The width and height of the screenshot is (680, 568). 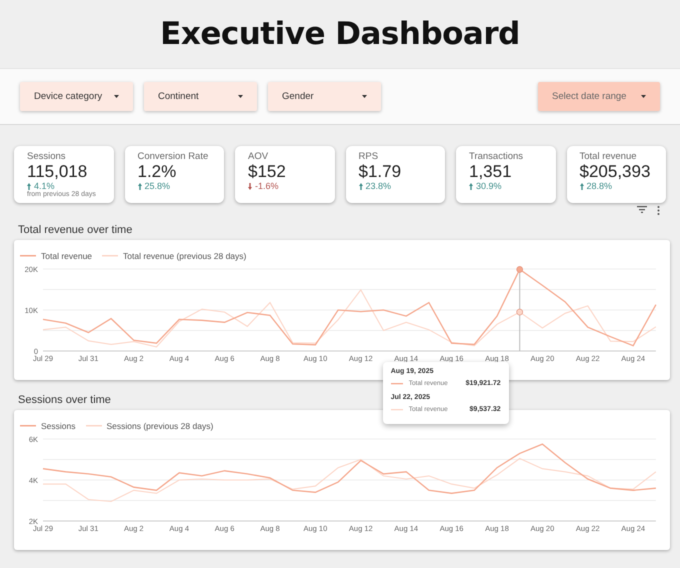 What do you see at coordinates (75, 230) in the screenshot?
I see `chart-title: Total revenue over time` at bounding box center [75, 230].